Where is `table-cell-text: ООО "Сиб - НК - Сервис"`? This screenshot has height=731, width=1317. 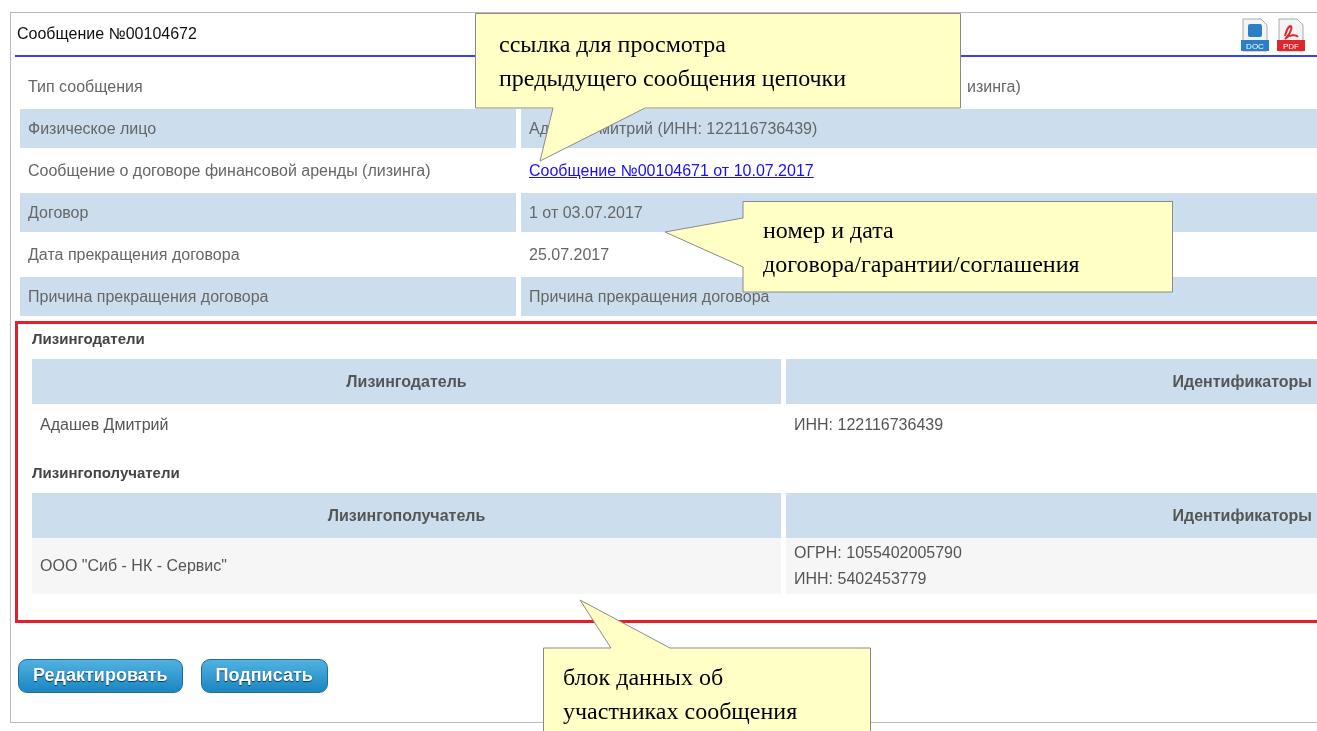 table-cell-text: ООО "Сиб - НК - Сервис" is located at coordinates (134, 566).